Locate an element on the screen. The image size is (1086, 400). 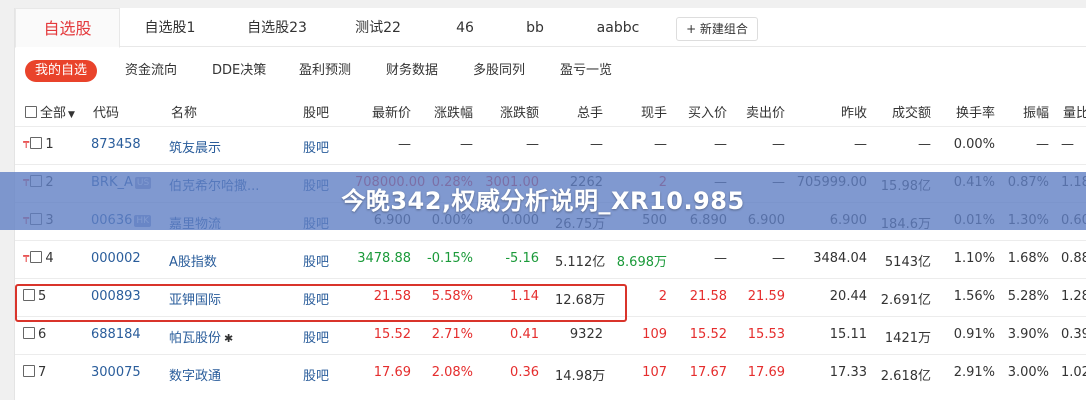
subtab-capital-flow: 资金流向 is located at coordinates (151, 71).